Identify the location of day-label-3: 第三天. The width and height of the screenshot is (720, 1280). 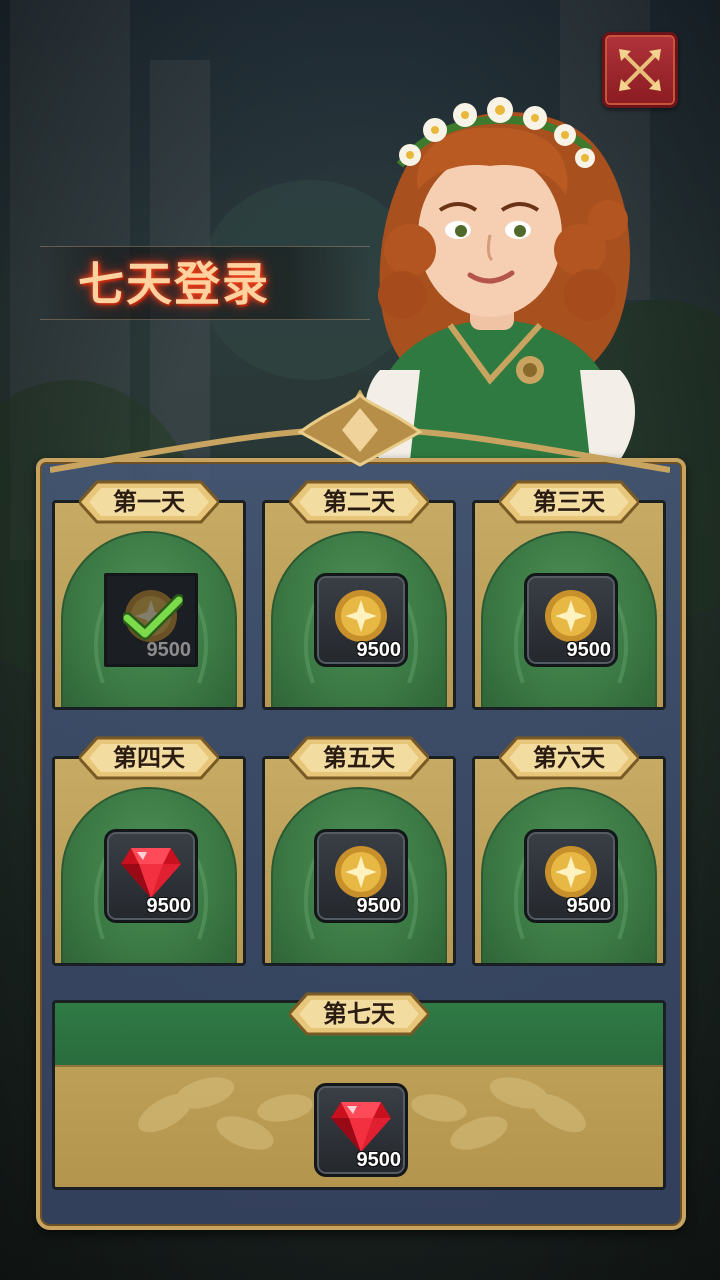
(569, 502).